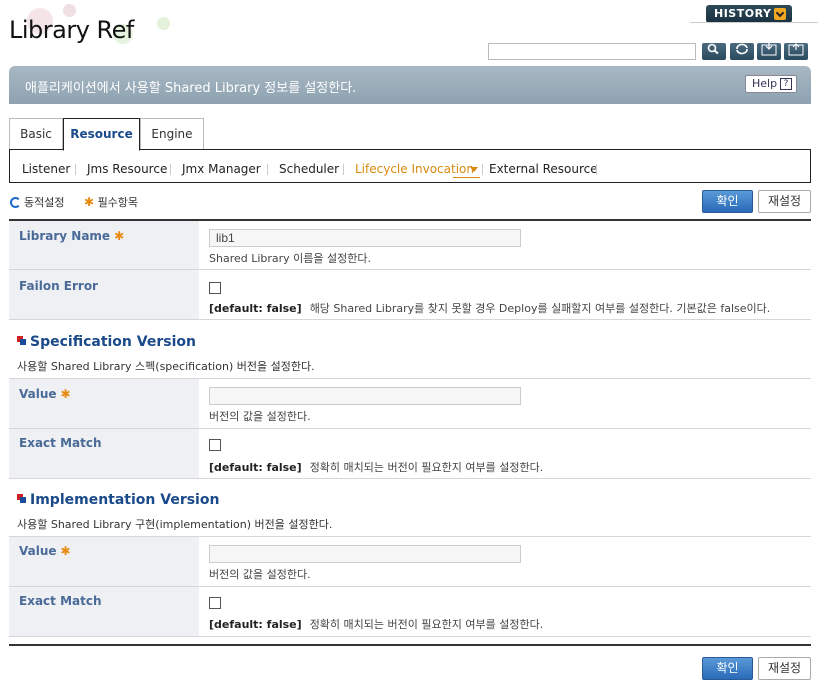 This screenshot has width=818, height=687. I want to click on impl-exact-match-label: Exact Match, so click(60, 601).